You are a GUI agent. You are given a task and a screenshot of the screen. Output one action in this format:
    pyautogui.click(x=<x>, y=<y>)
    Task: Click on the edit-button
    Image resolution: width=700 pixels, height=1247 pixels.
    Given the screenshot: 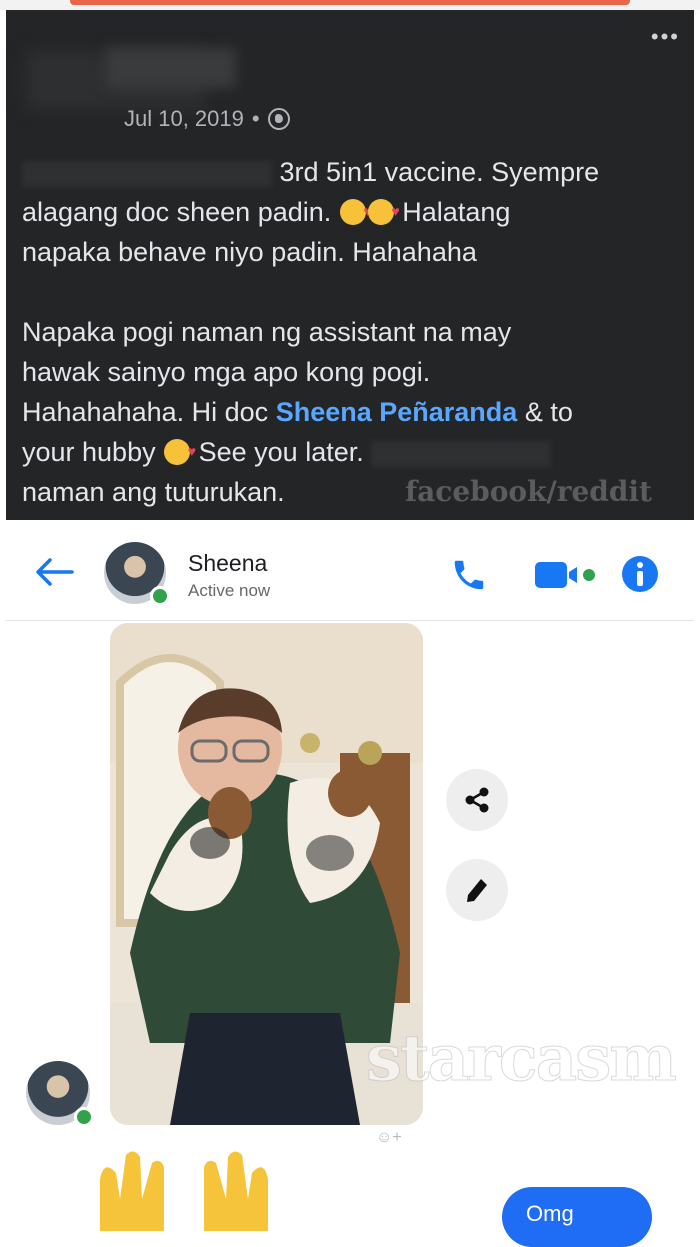 What is the action you would take?
    pyautogui.click(x=477, y=890)
    